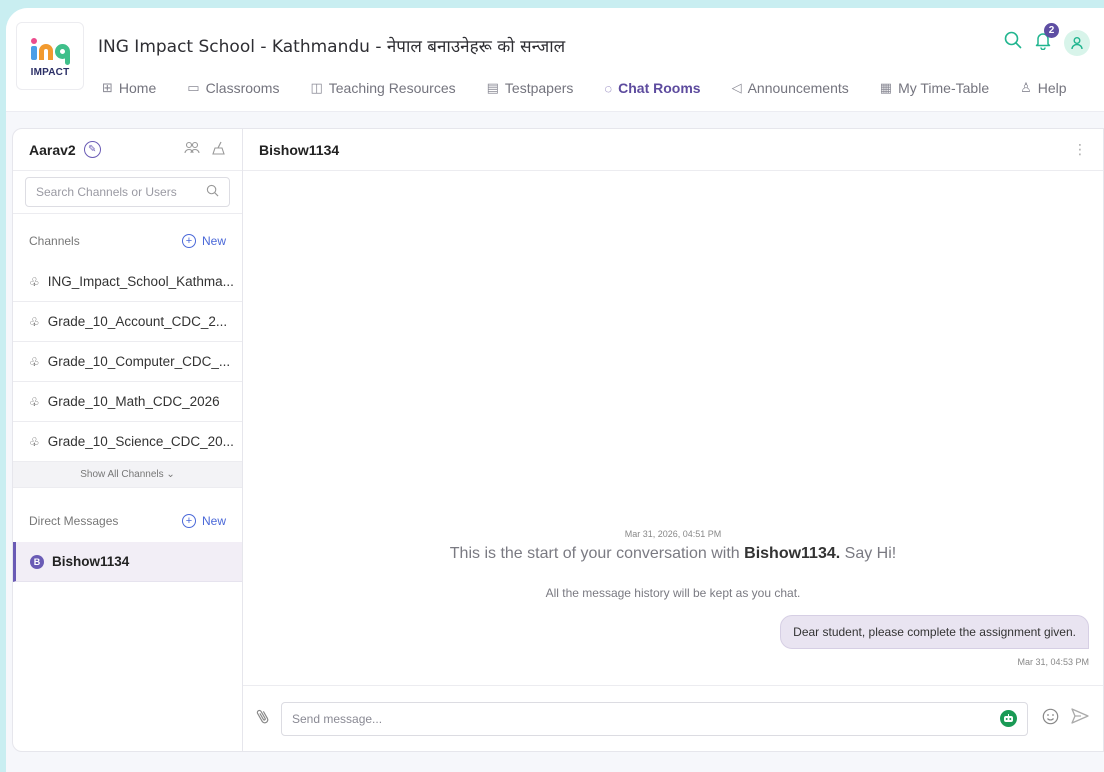 This screenshot has height=772, width=1104. What do you see at coordinates (1053, 662) in the screenshot?
I see `message-timestamp: Mar 31, 04:53 PM` at bounding box center [1053, 662].